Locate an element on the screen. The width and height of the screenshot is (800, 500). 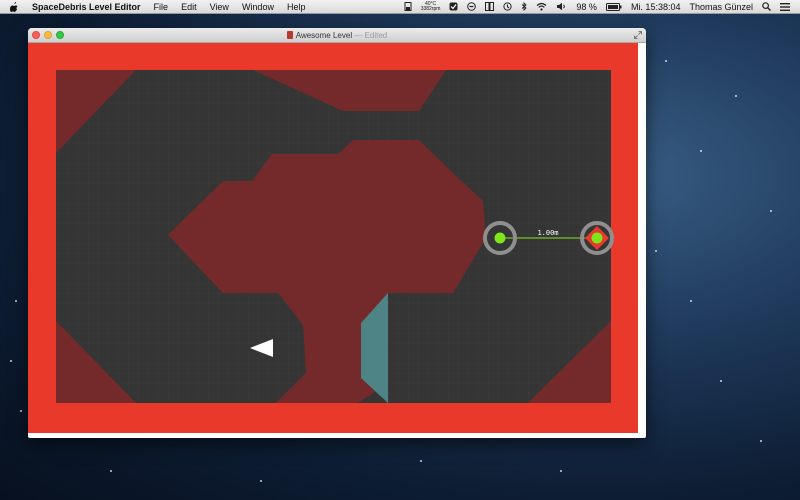
window-titlebar: Awesome Level — Edited is located at coordinates (337, 35).